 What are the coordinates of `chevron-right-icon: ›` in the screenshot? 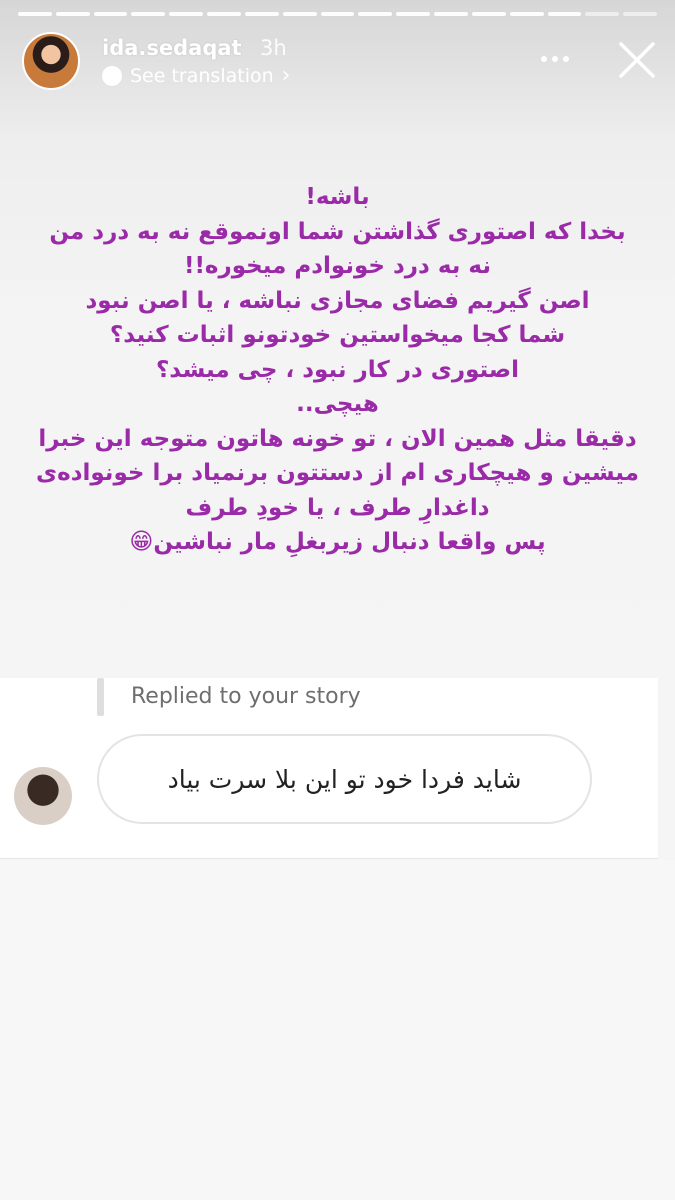 It's located at (286, 75).